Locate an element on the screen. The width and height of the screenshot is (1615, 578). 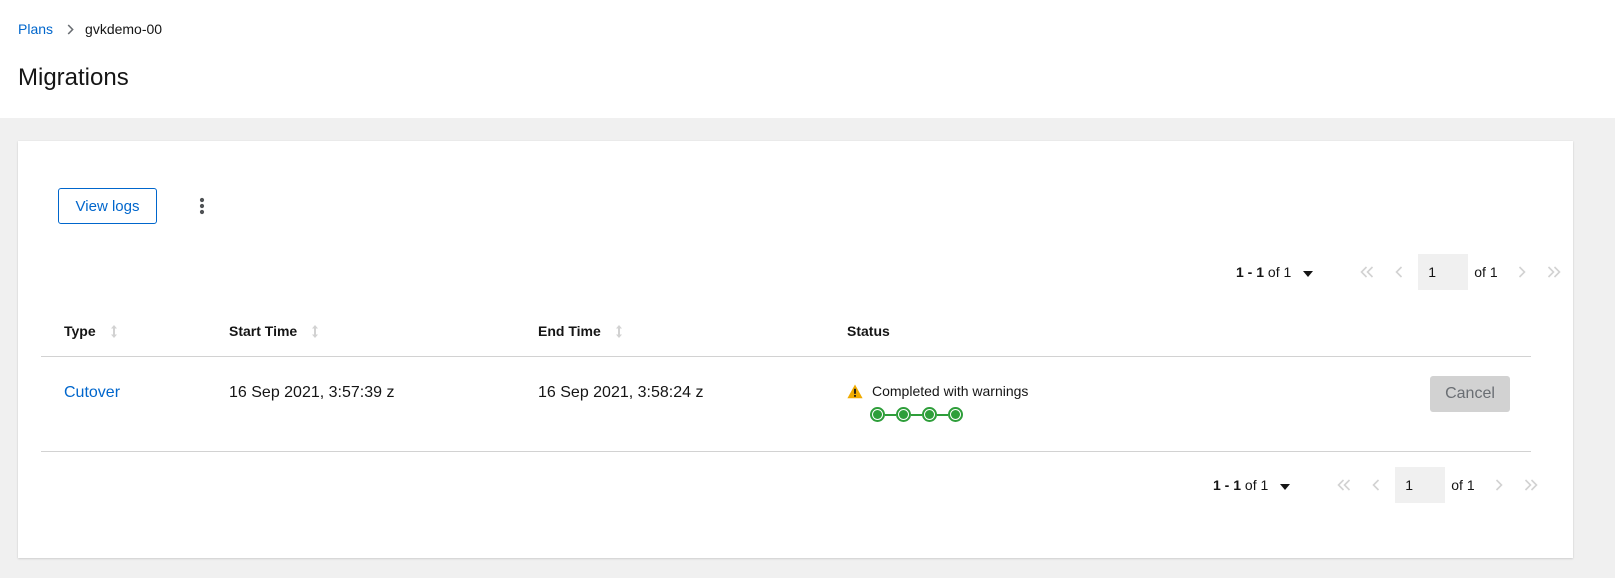
kebab-menu-icon is located at coordinates (202, 206).